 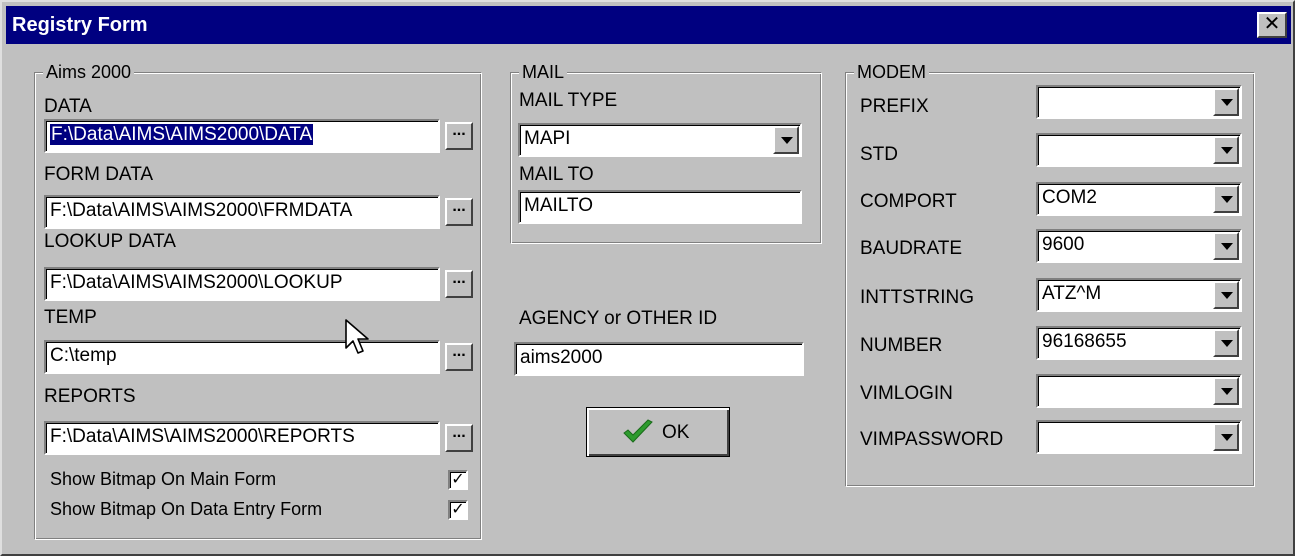 I want to click on reports-path-field: F:\Data\AIMS\AIMS2000\REPORTS, so click(x=242, y=438).